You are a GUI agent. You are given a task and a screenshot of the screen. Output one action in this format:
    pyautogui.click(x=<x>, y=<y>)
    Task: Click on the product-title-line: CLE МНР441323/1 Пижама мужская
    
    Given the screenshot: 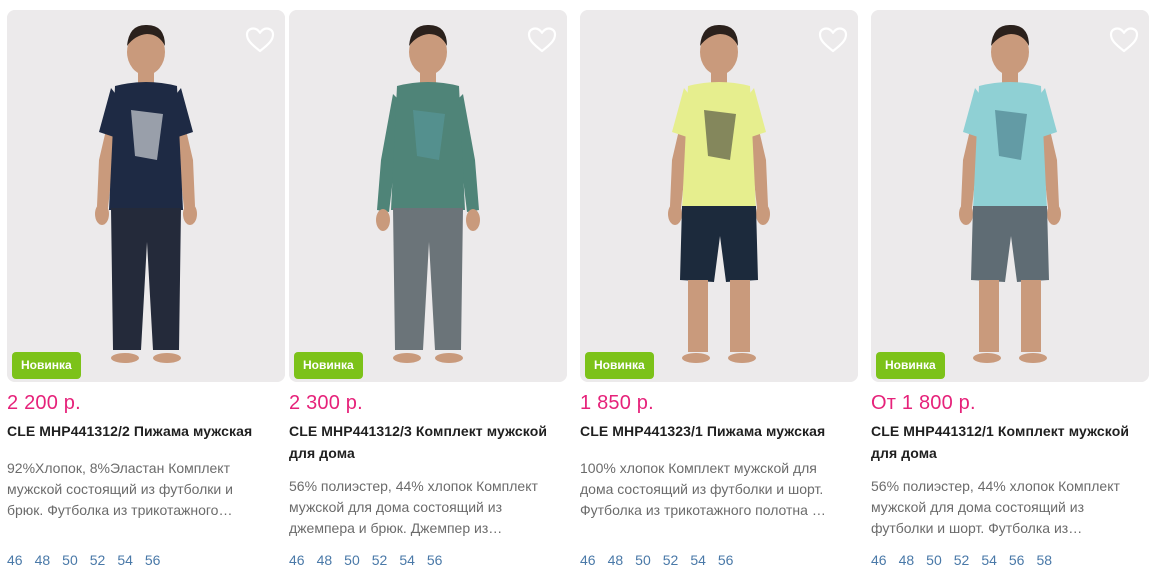 What is the action you would take?
    pyautogui.click(x=719, y=431)
    